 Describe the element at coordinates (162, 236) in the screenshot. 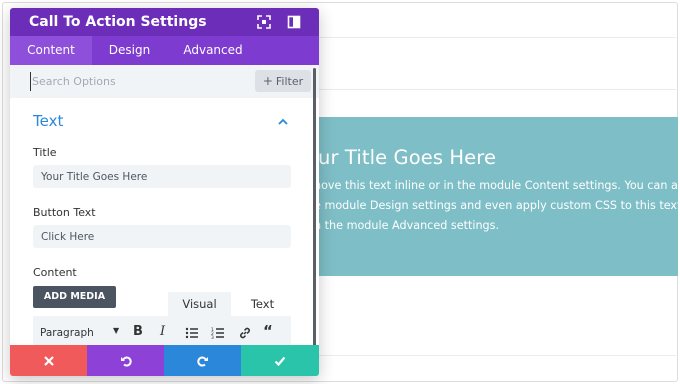

I see `button-text-field` at that location.